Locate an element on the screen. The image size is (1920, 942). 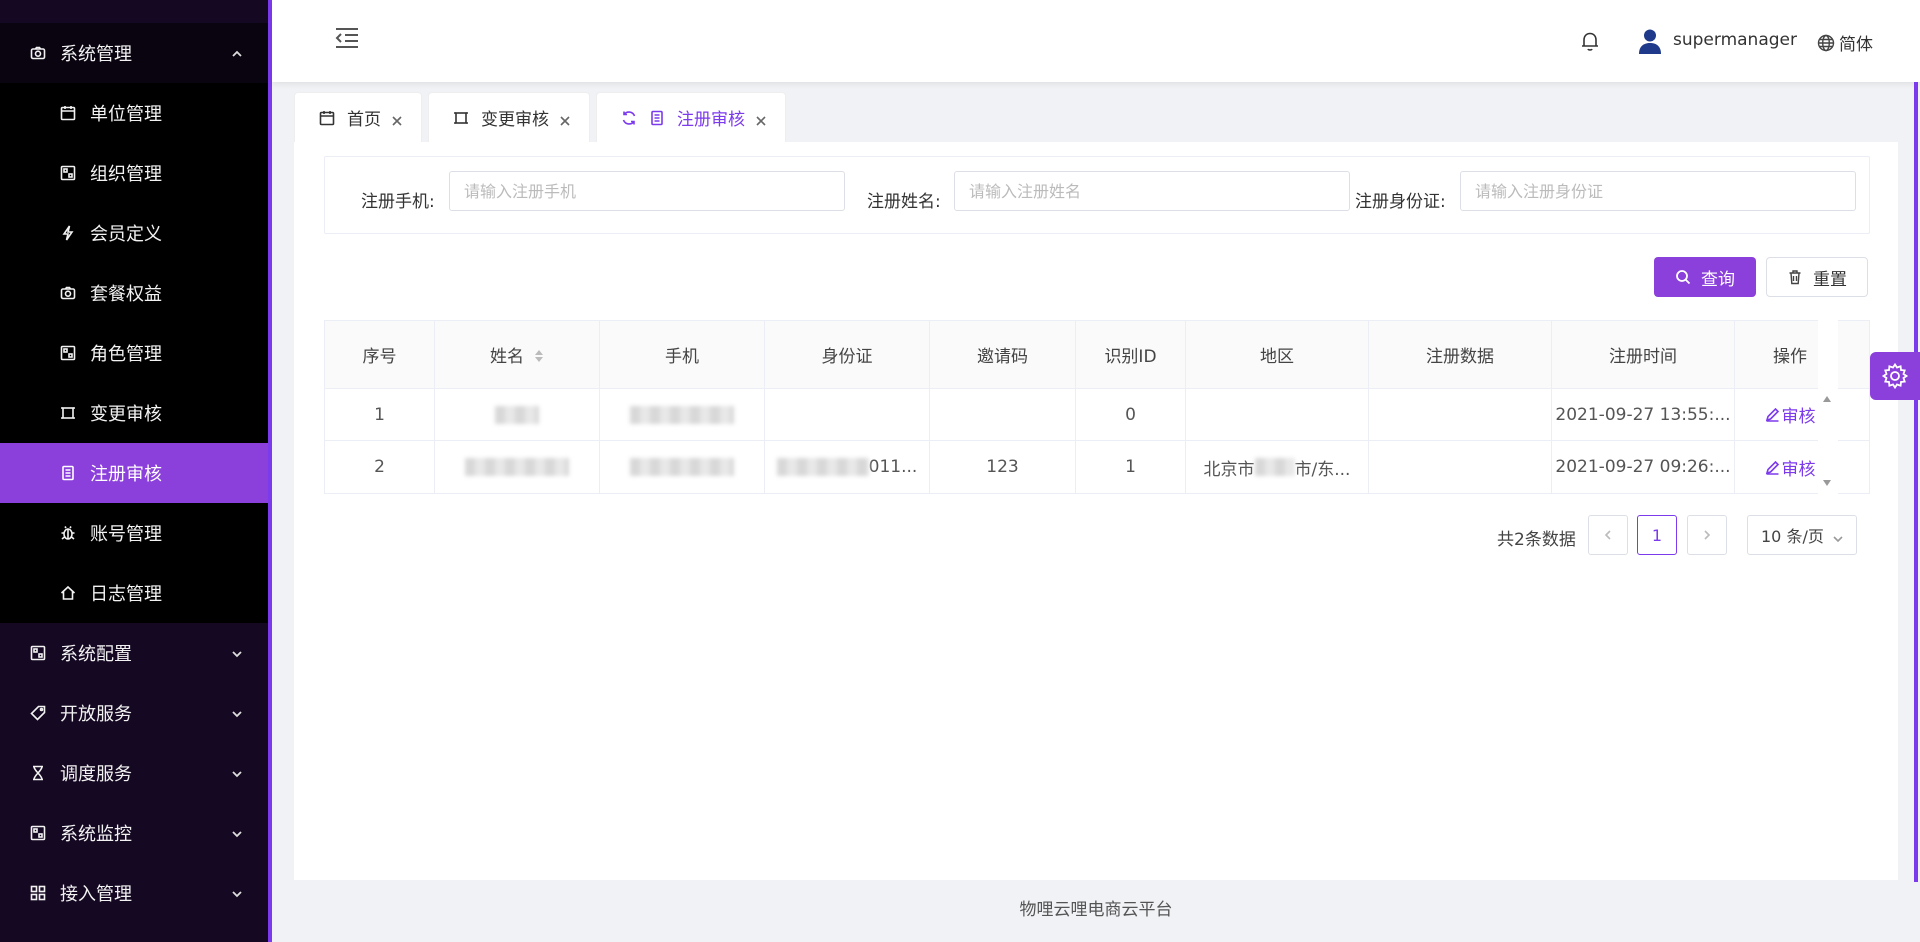
column-header: 识别ID is located at coordinates (1131, 354).